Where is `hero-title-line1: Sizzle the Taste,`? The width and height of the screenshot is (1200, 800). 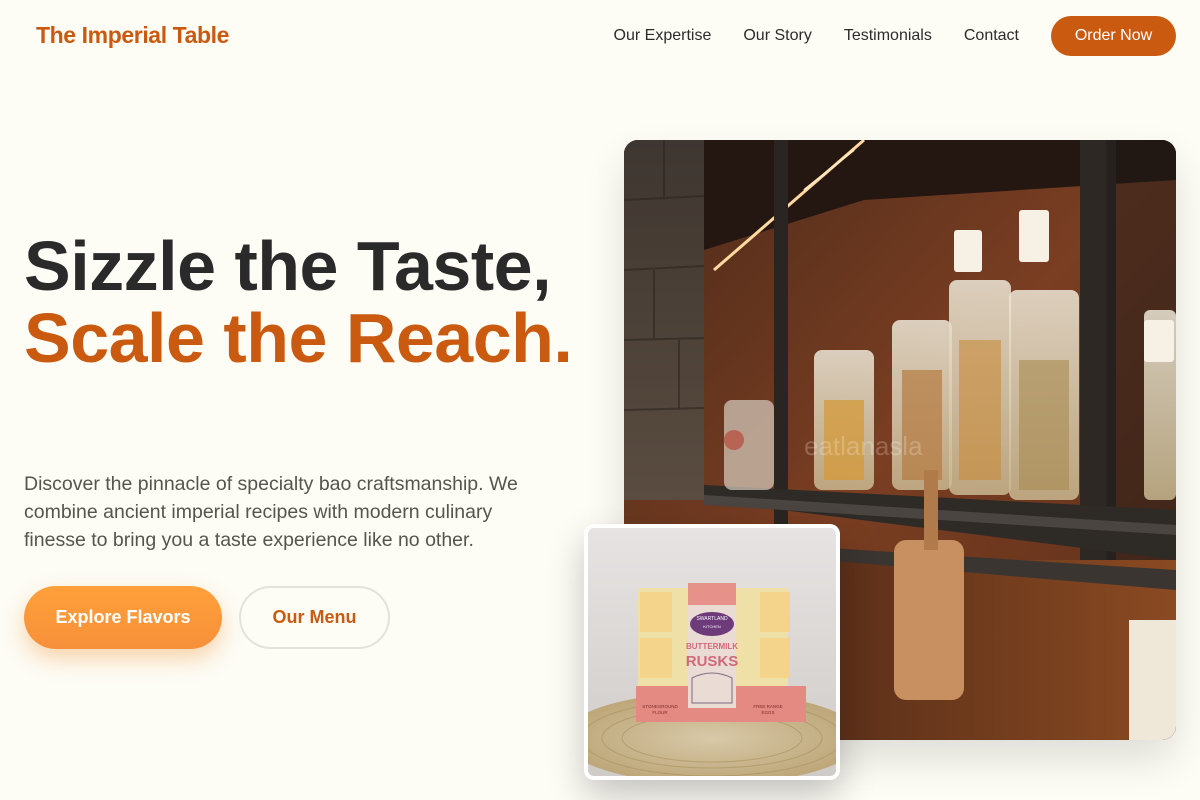 hero-title-line1: Sizzle the Taste, is located at coordinates (288, 266).